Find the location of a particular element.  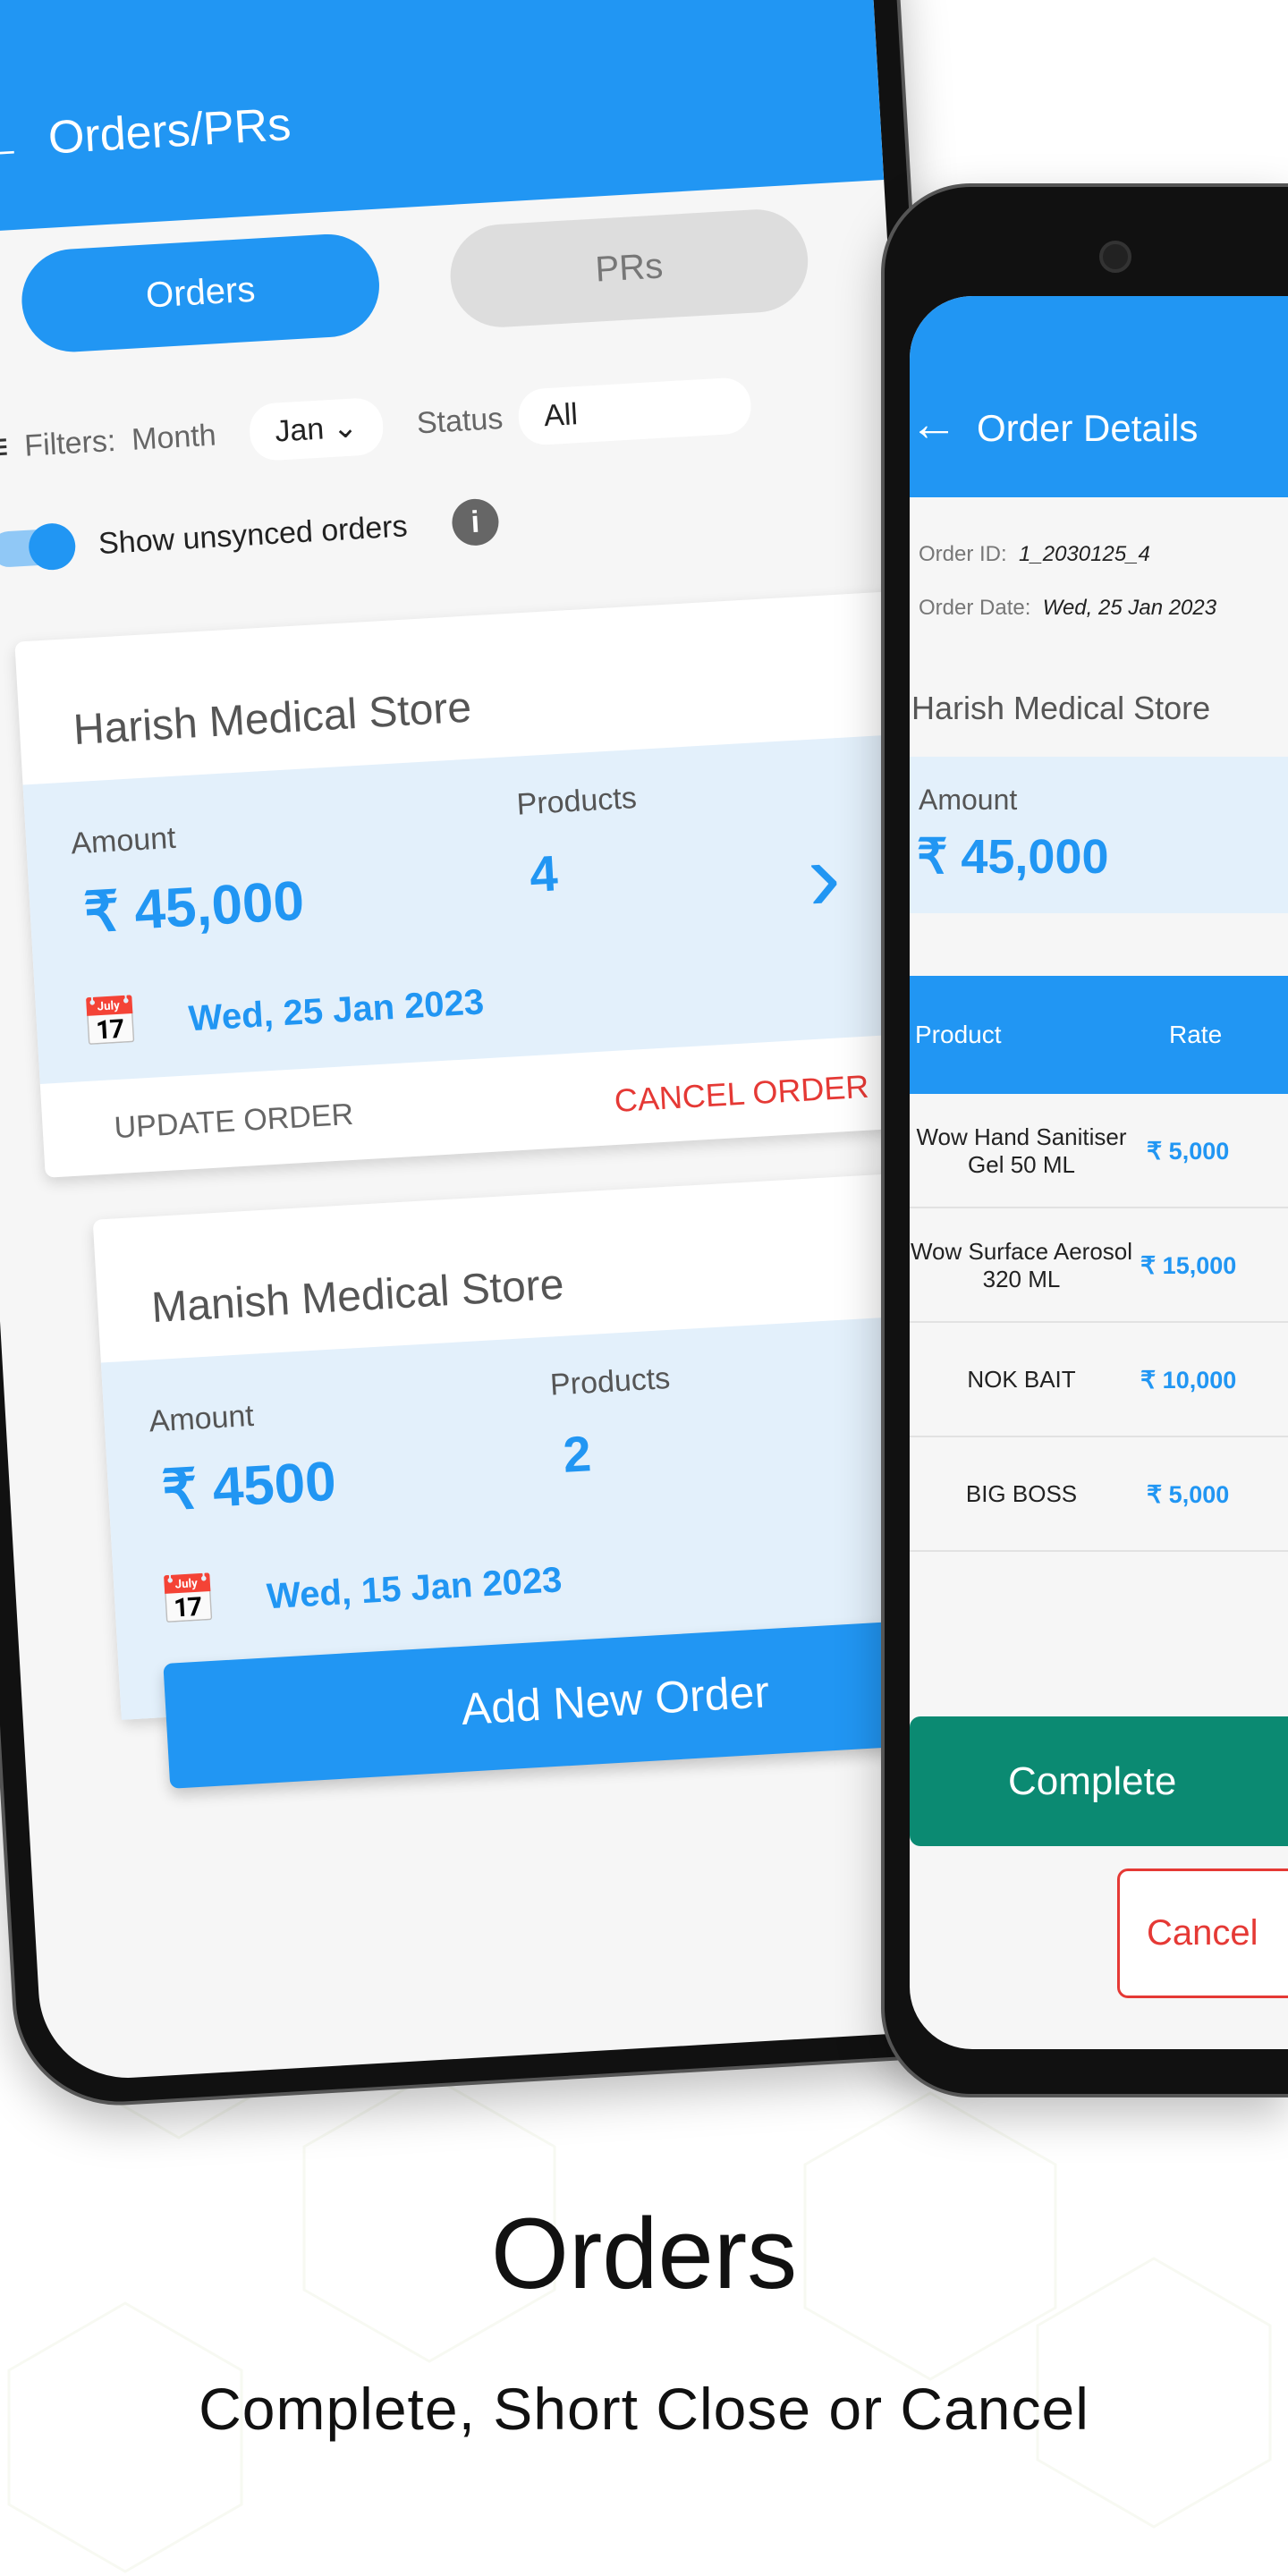

column-rate: Rate is located at coordinates (1196, 1034).